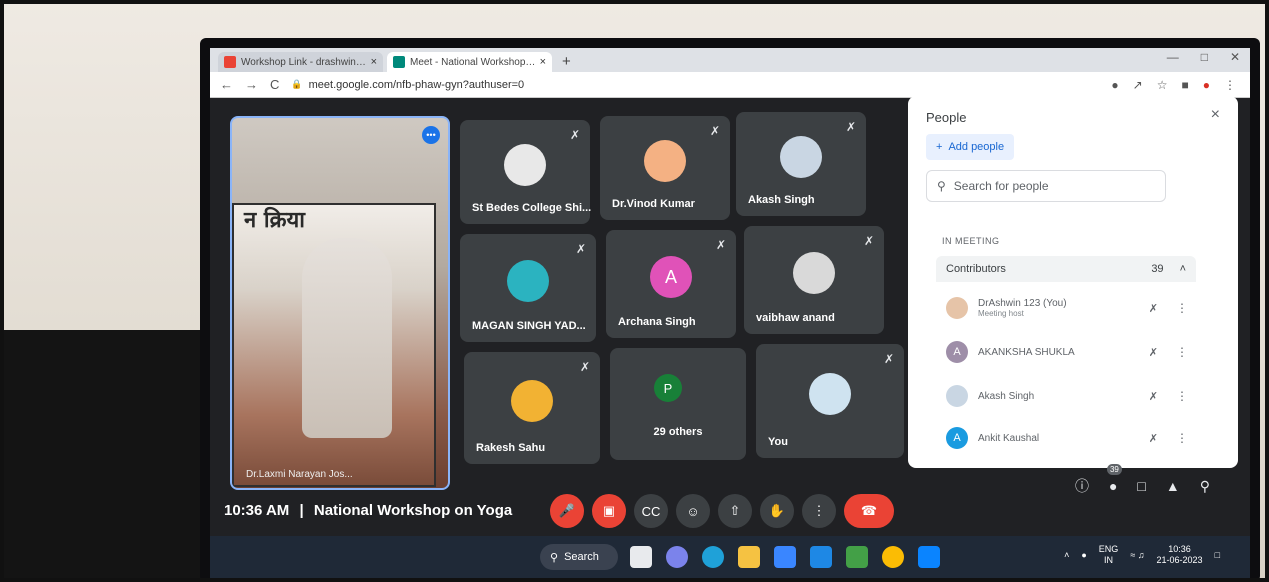 The image size is (1269, 582). What do you see at coordinates (1205, 486) in the screenshot?
I see `host-controls-icon: ⚲` at bounding box center [1205, 486].